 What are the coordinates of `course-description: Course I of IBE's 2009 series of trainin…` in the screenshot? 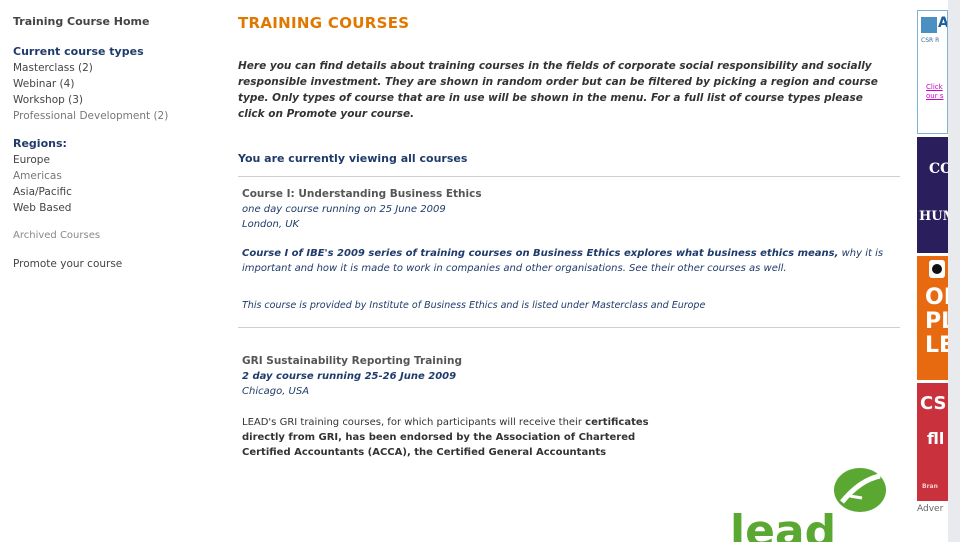 It's located at (566, 261).